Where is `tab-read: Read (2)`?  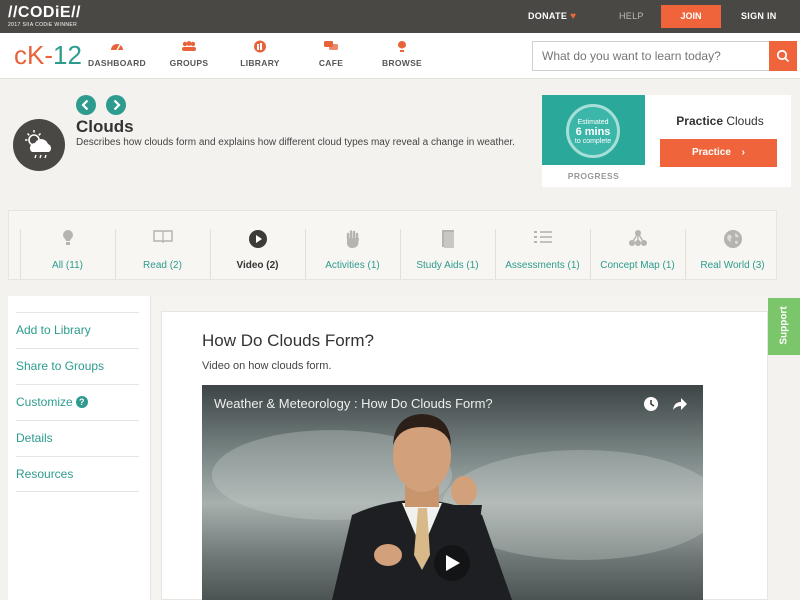
tab-read: Read (2) is located at coordinates (162, 254).